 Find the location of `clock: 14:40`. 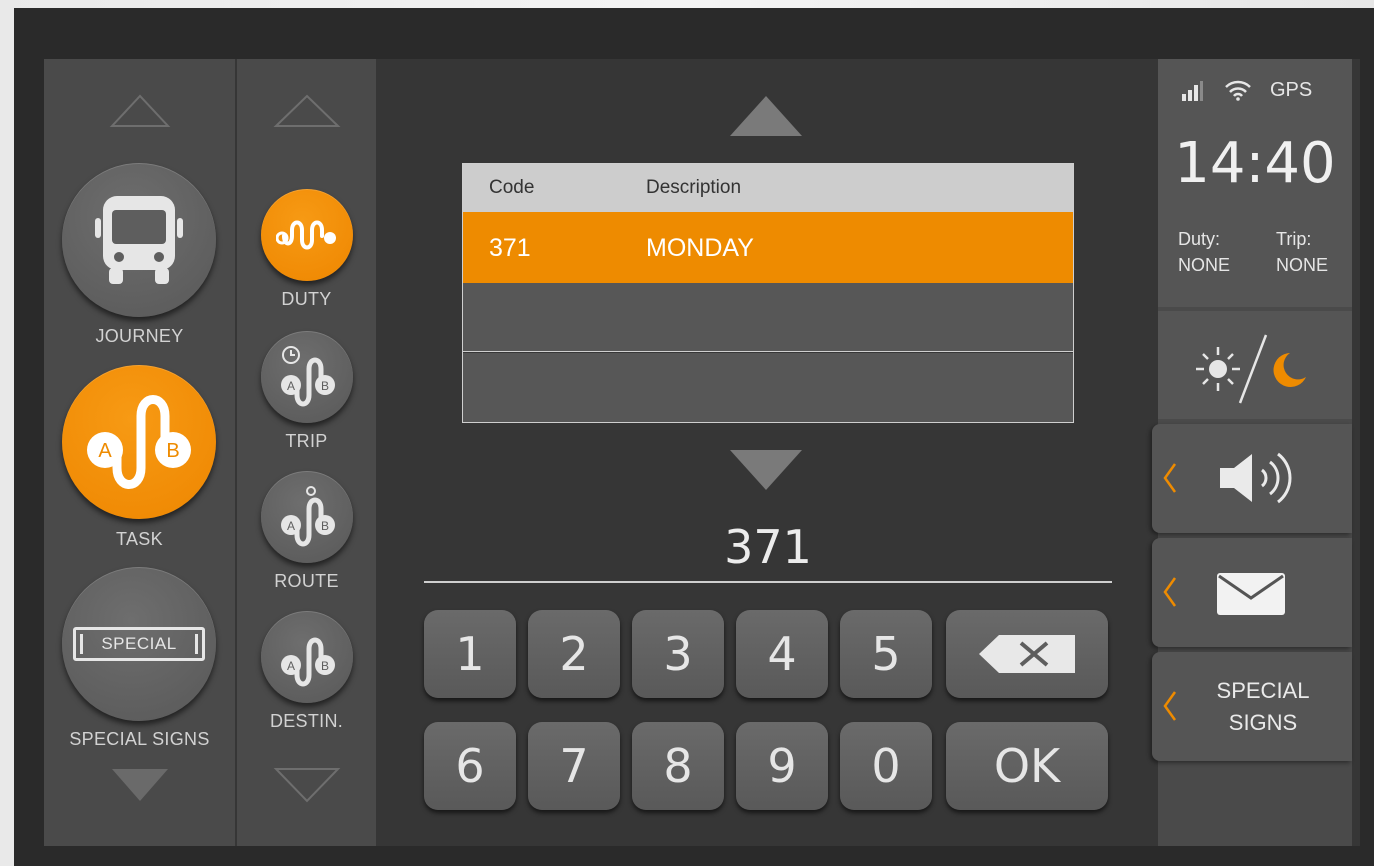

clock: 14:40 is located at coordinates (1255, 163).